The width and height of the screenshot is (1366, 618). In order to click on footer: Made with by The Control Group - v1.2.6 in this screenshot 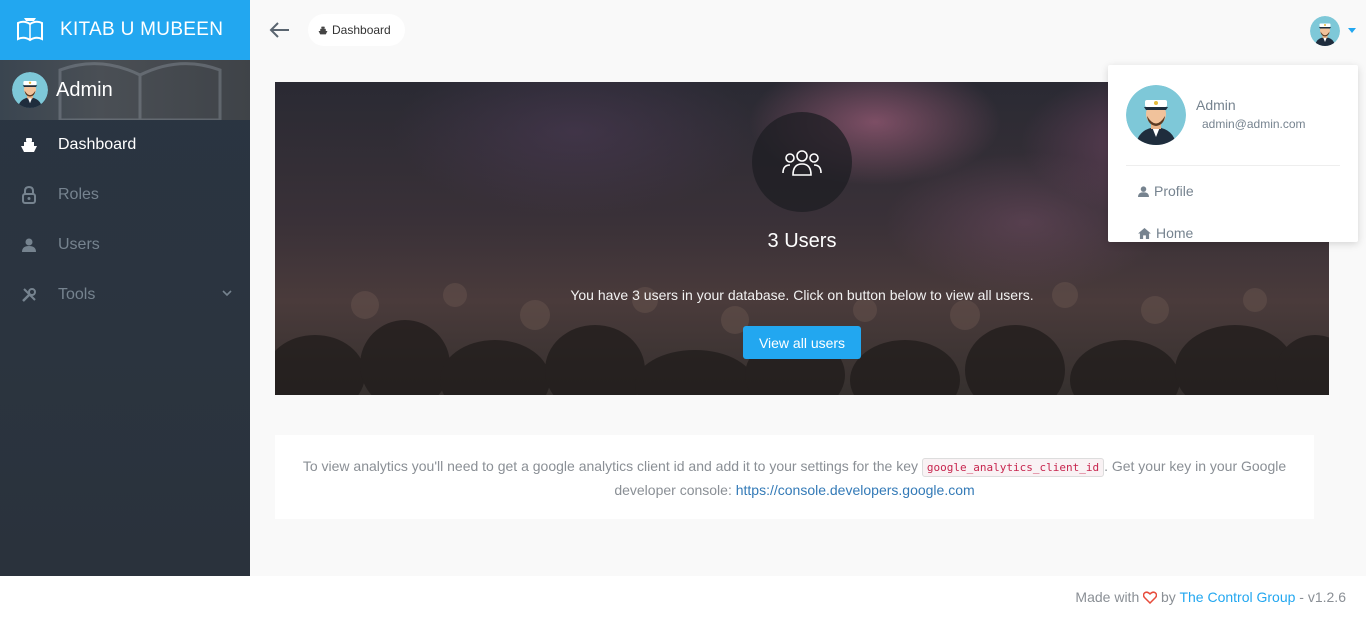, I will do `click(683, 597)`.